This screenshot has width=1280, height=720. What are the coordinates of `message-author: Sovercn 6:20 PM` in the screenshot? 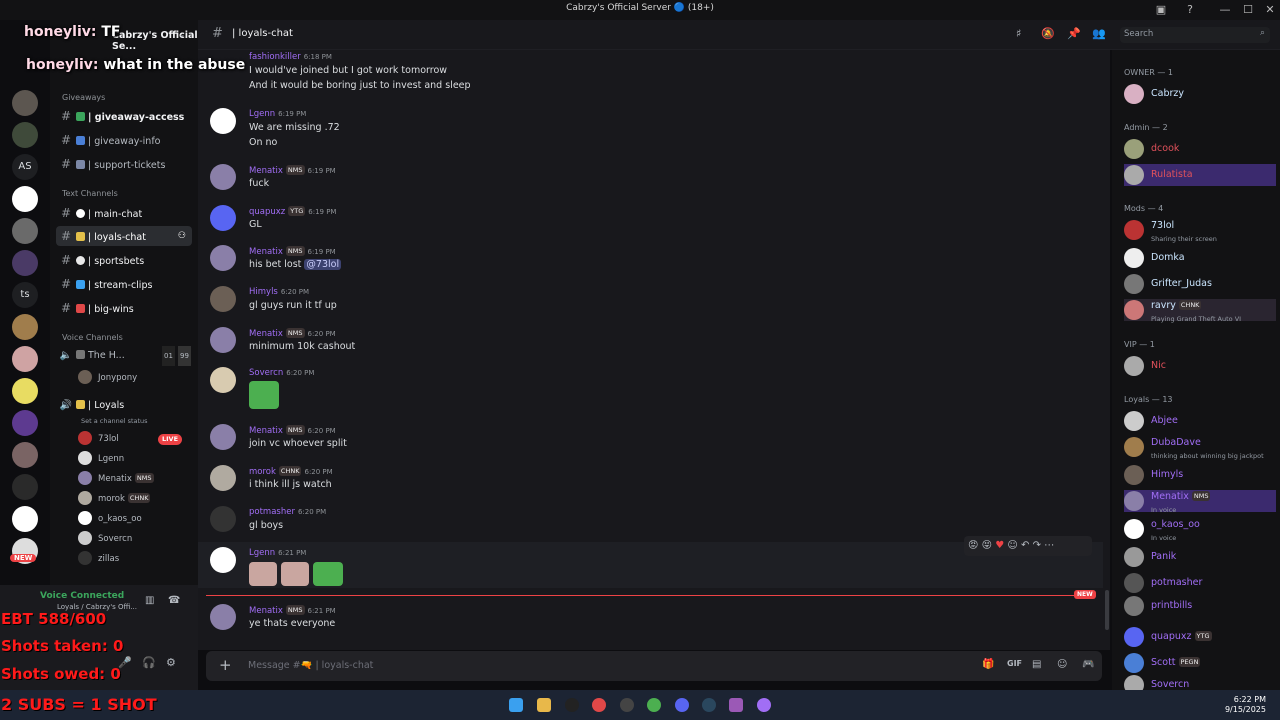 It's located at (281, 373).